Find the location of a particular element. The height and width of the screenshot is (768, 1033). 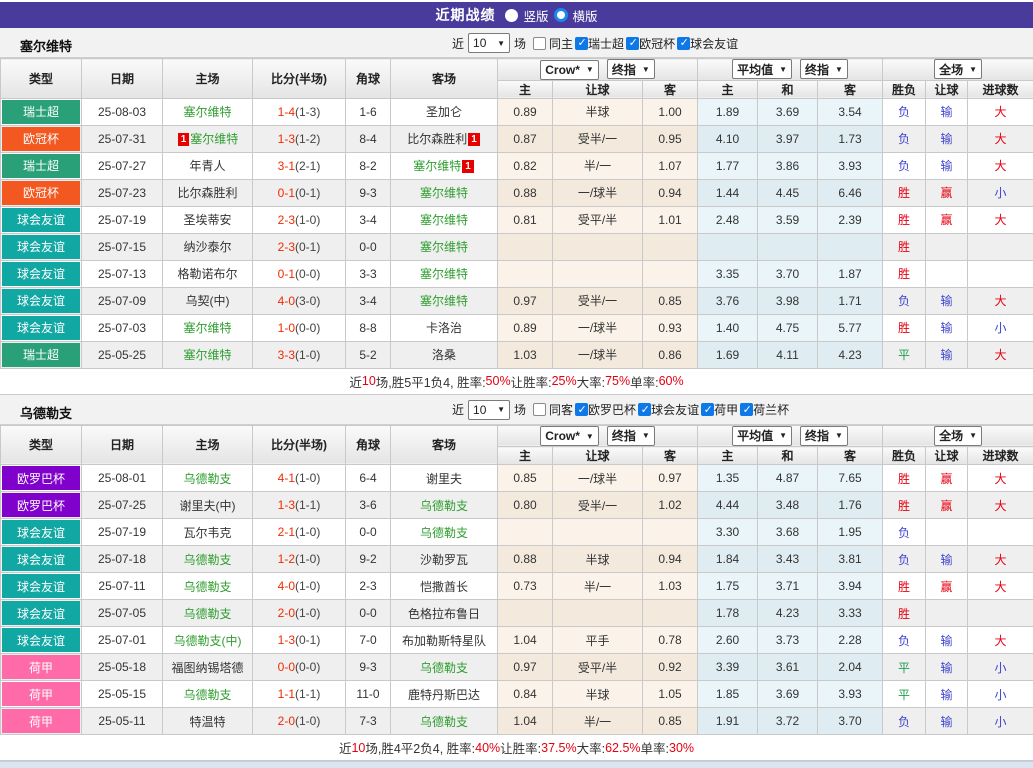

result-handicap: 赢 is located at coordinates (947, 505).